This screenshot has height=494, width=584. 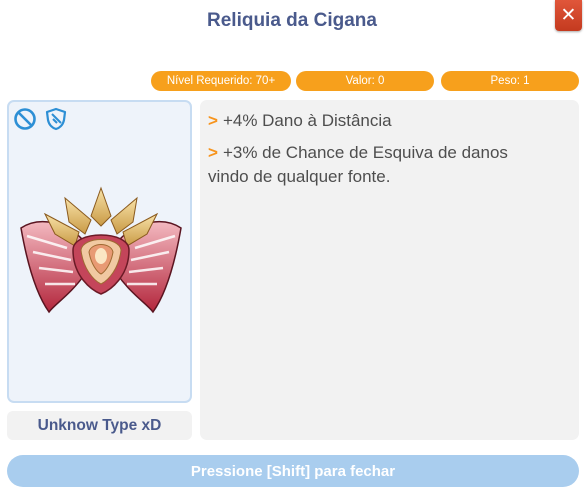 I want to click on shield-icon, so click(x=56, y=119).